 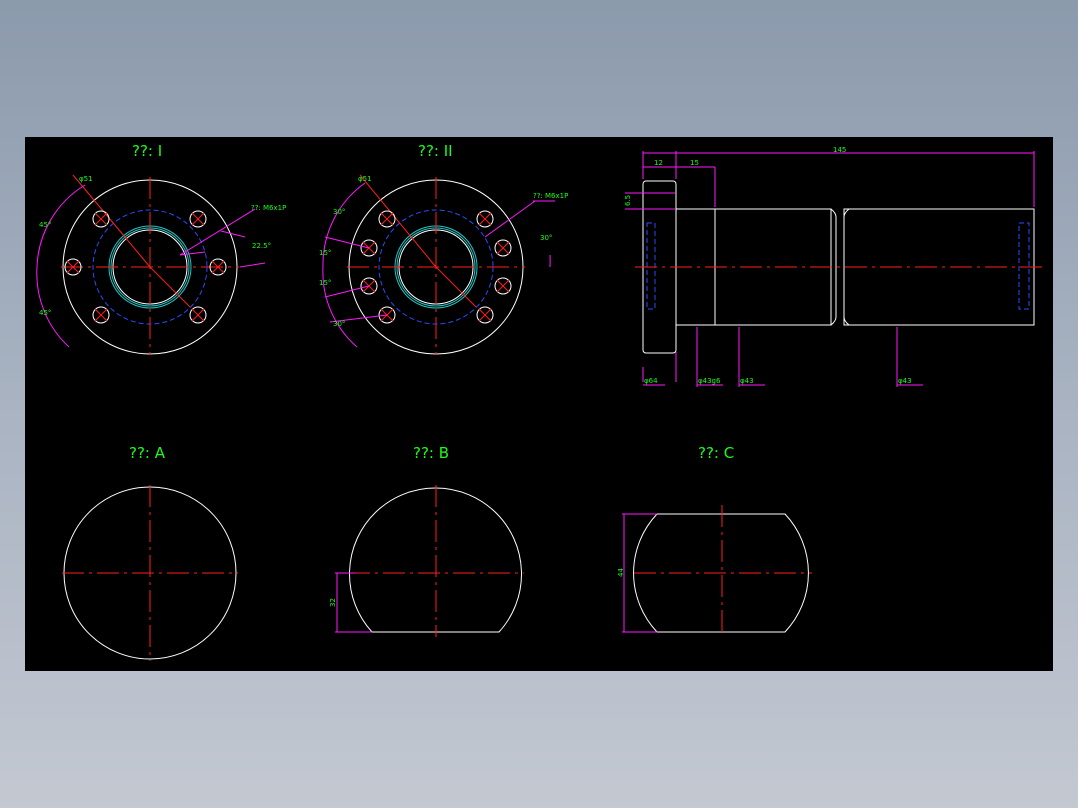 I want to click on view-c: ??: C 44, so click(x=714, y=540).